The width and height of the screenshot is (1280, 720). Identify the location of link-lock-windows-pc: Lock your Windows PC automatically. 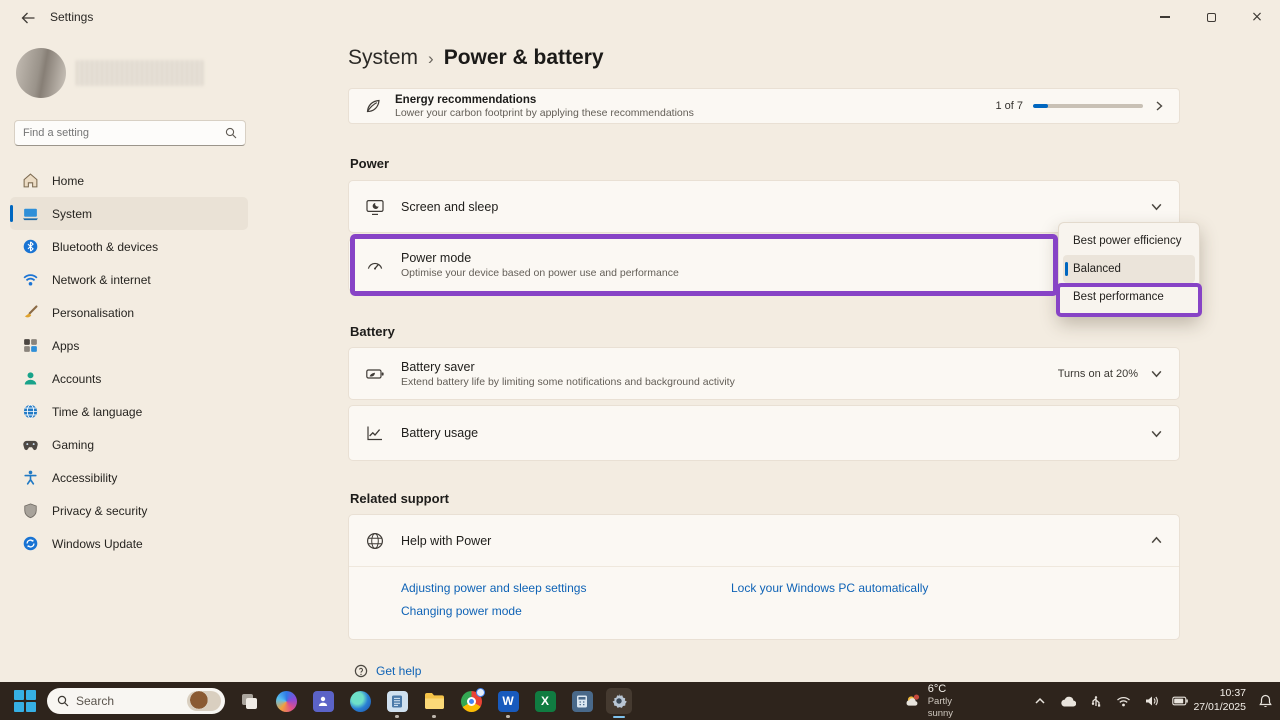
(955, 588).